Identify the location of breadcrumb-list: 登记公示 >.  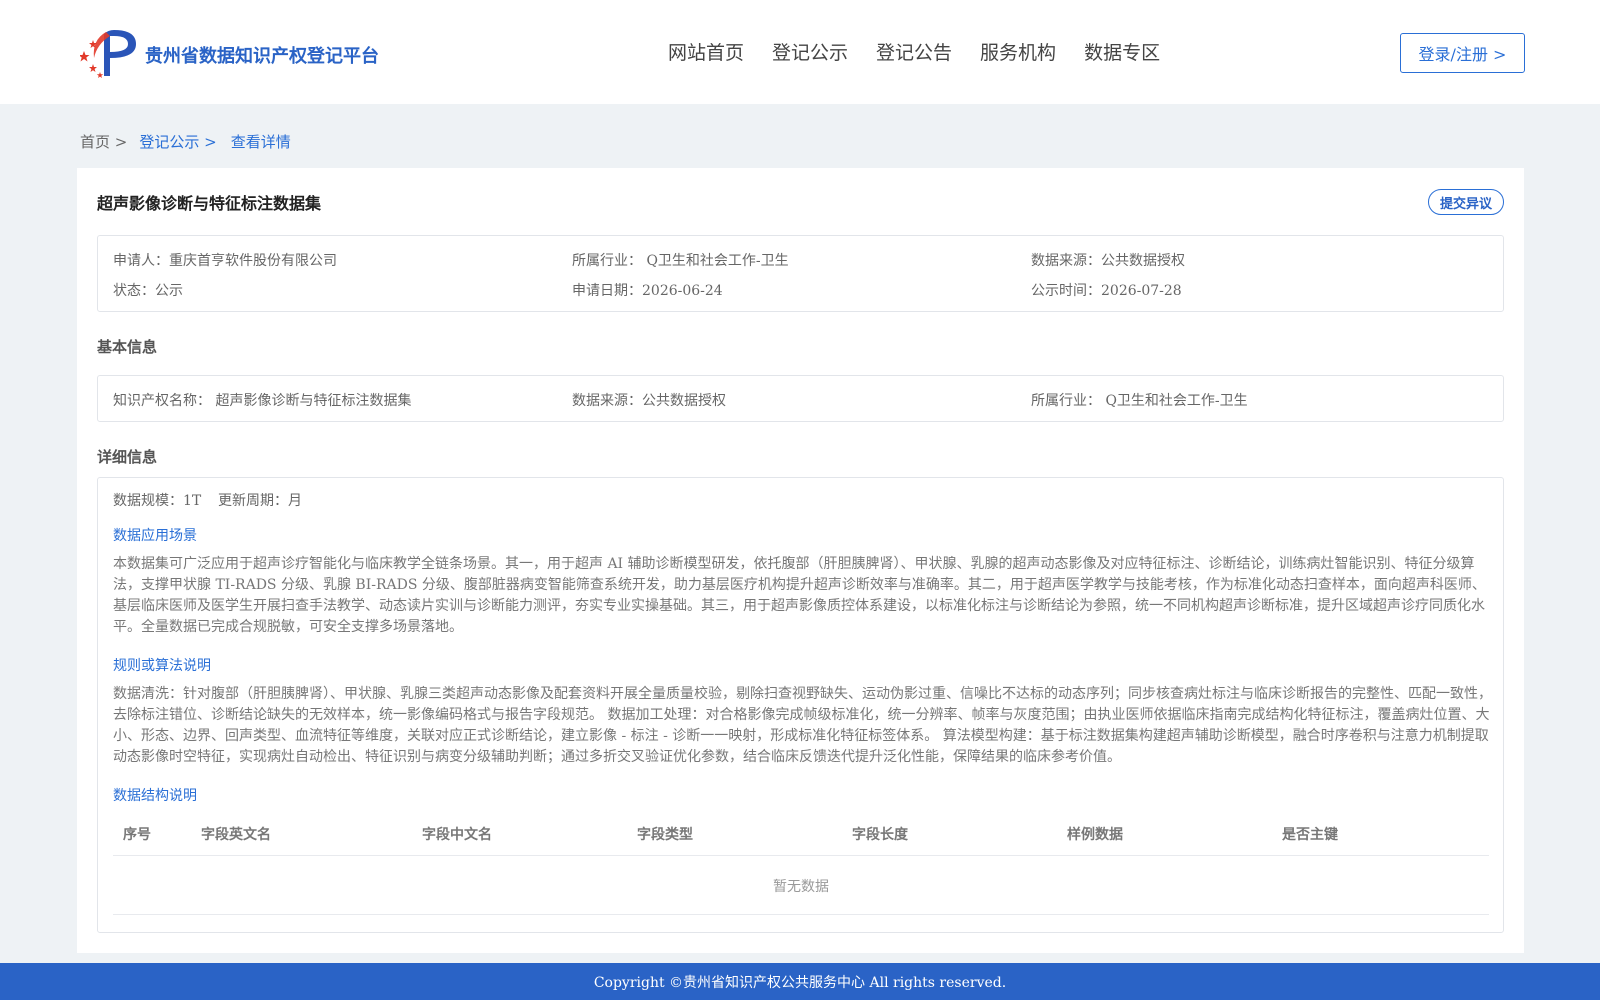
(177, 141).